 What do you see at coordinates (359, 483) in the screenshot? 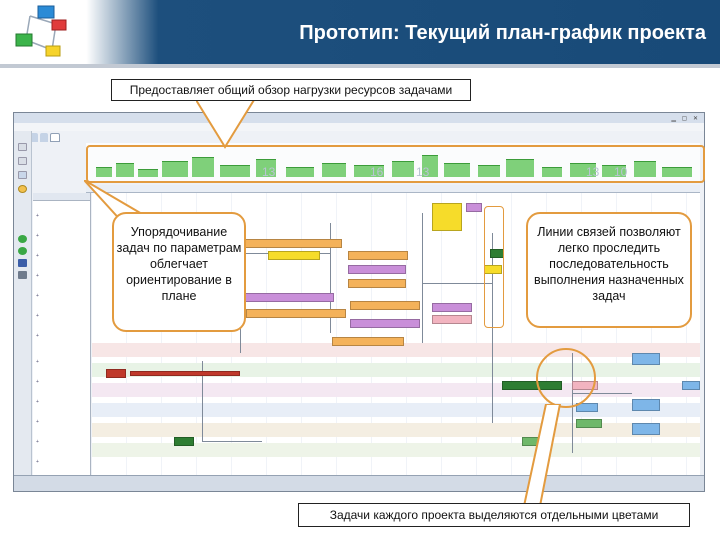
I see `status-bar` at bounding box center [359, 483].